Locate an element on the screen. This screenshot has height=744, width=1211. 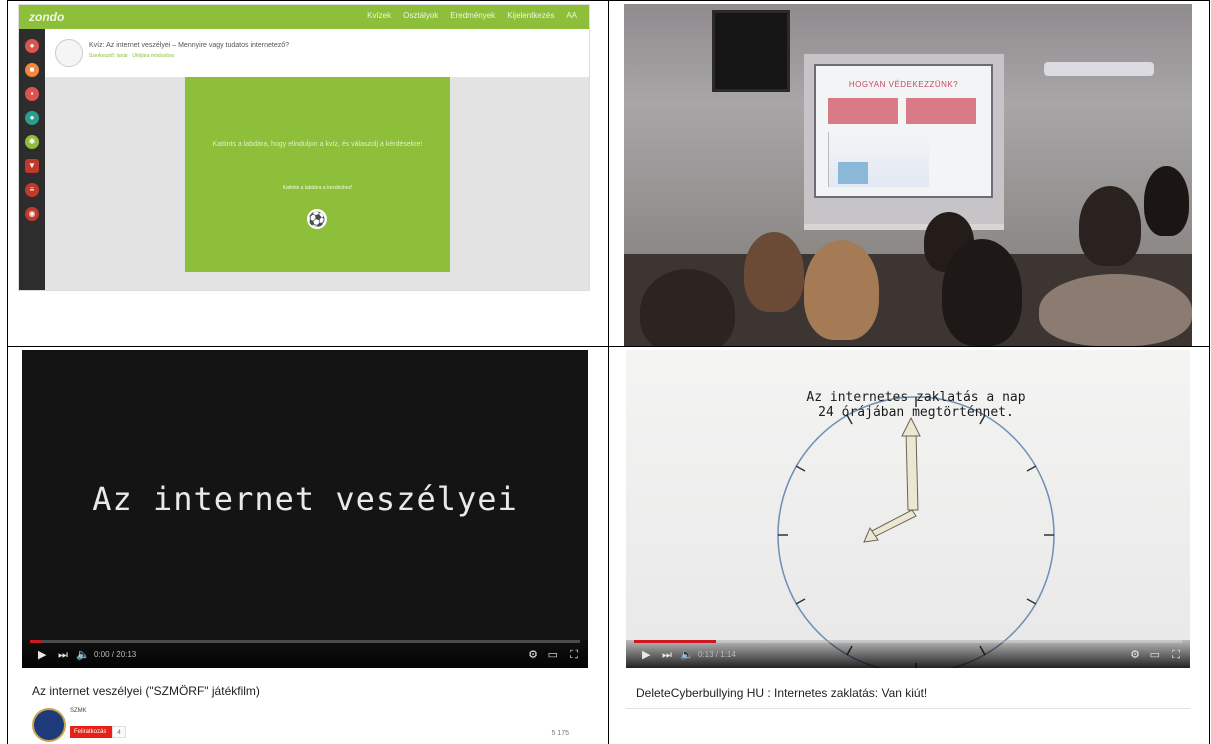
chart-icon: ≡ is located at coordinates (32, 190).